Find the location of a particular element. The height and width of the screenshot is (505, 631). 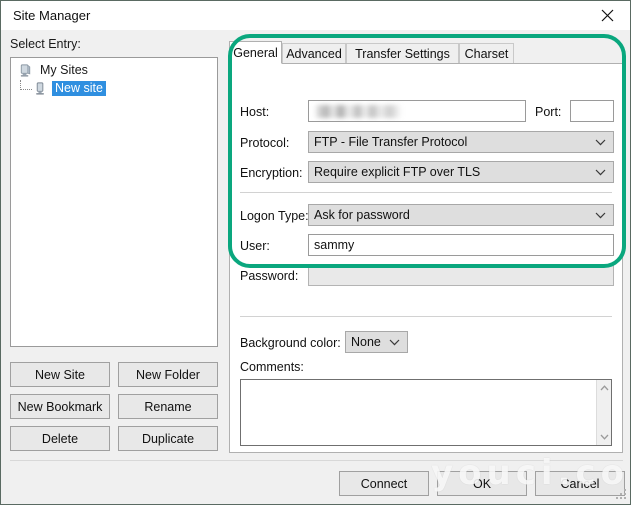

host-redacted-overlay is located at coordinates (358, 111).